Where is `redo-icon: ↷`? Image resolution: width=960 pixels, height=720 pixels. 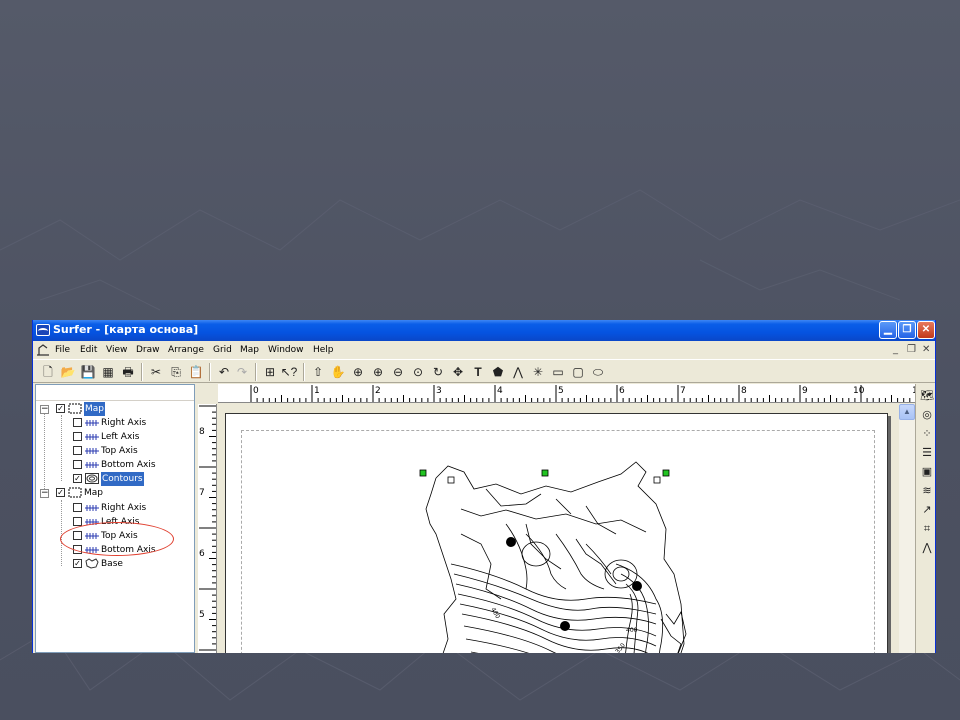 redo-icon: ↷ is located at coordinates (242, 372).